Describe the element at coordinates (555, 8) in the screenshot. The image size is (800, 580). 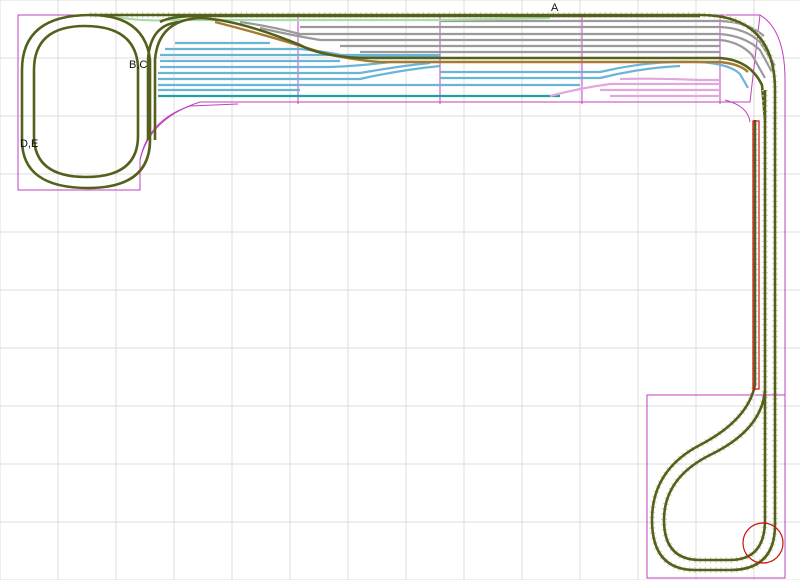
I see `label-a: A` at that location.